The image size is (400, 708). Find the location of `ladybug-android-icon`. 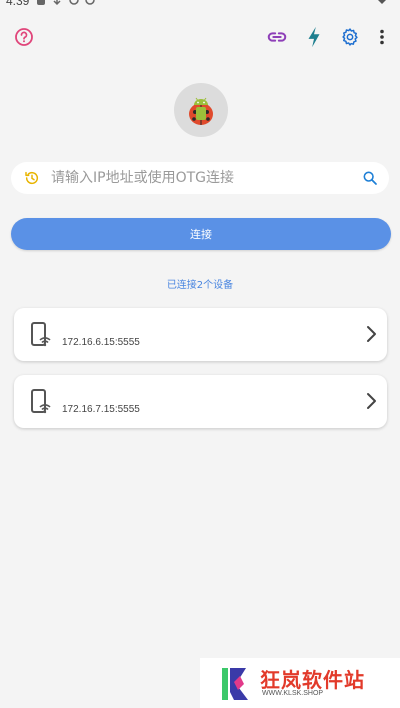

ladybug-android-icon is located at coordinates (201, 111).